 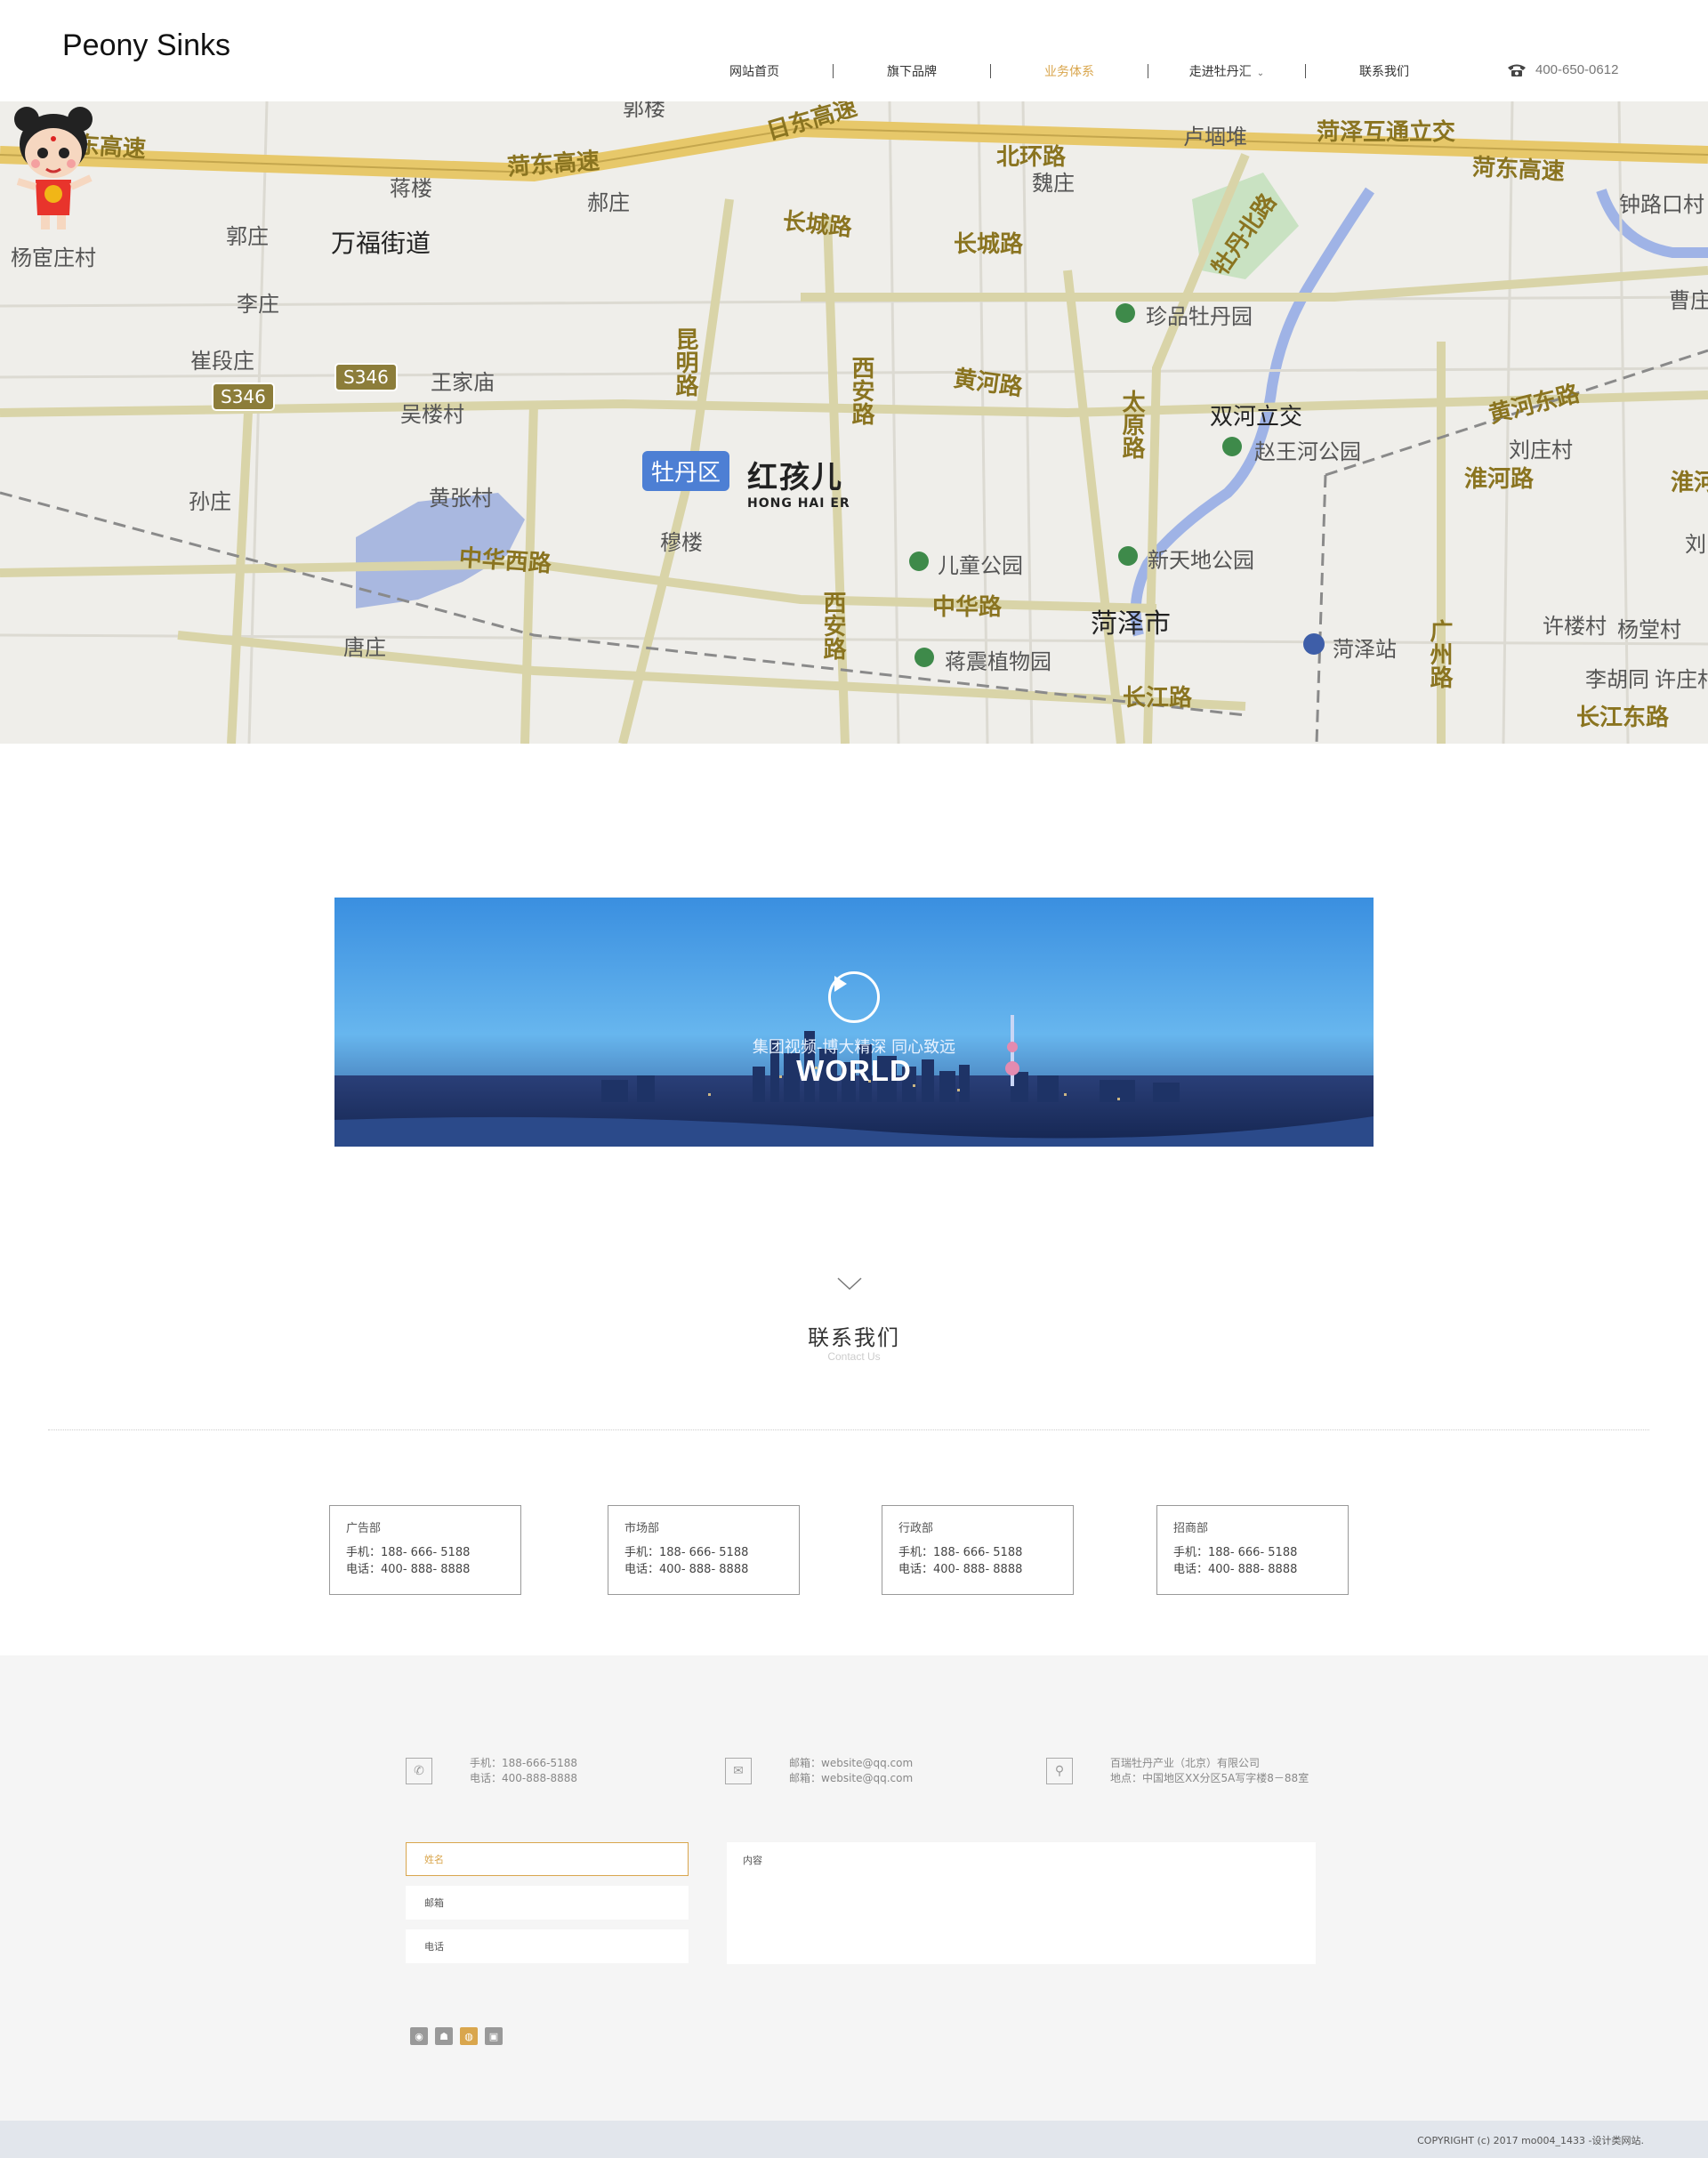 I want to click on map-label: 许楼村, so click(x=1575, y=626).